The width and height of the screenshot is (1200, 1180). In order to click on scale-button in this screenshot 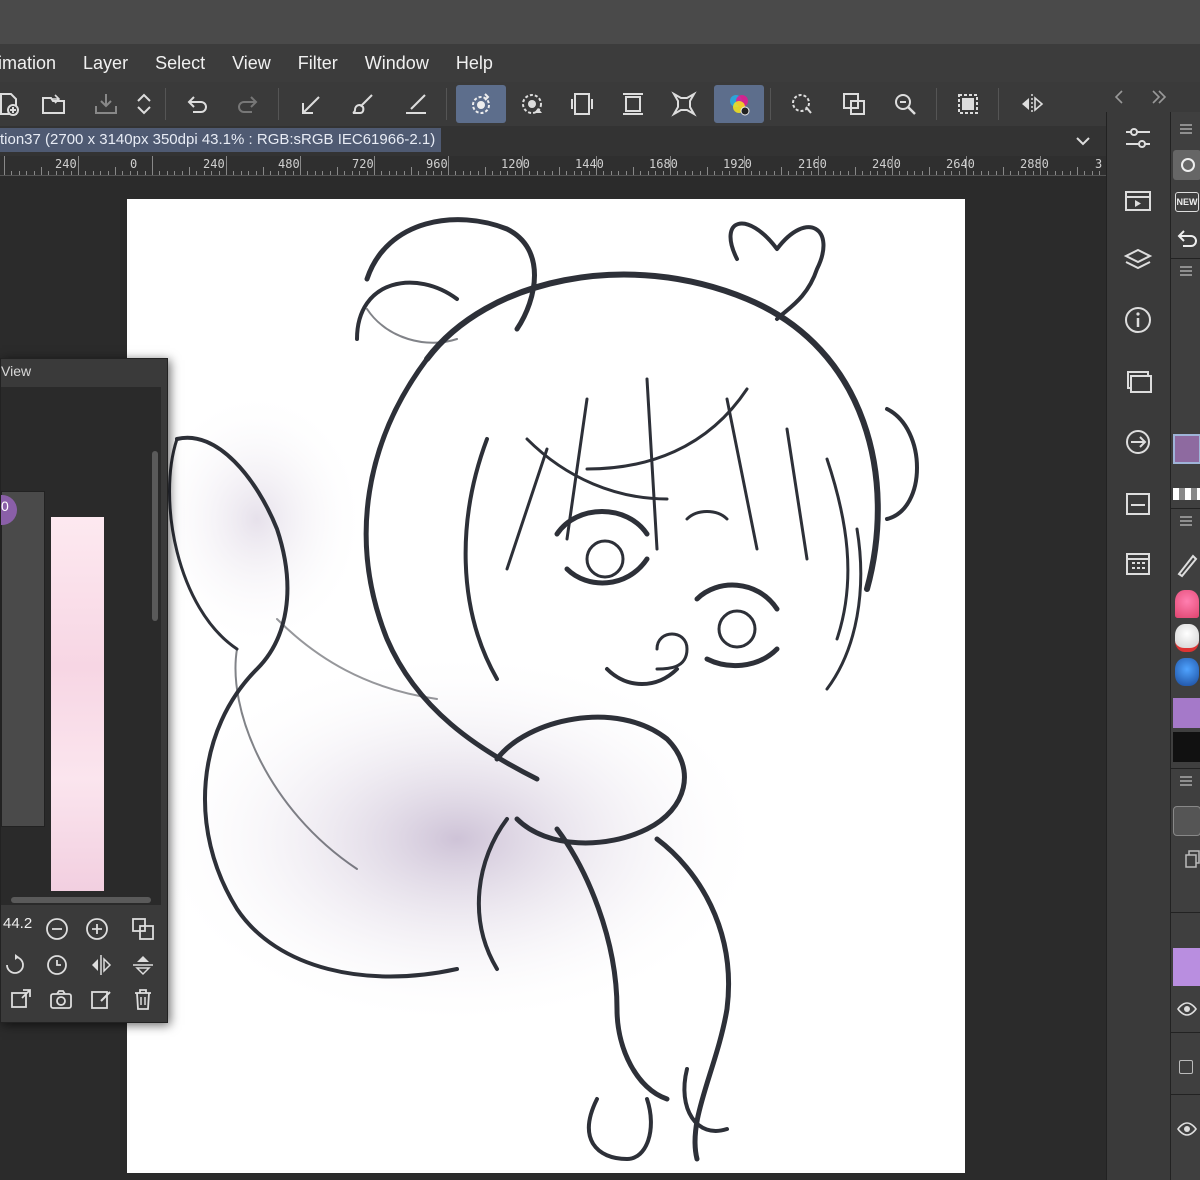, I will do `click(684, 104)`.